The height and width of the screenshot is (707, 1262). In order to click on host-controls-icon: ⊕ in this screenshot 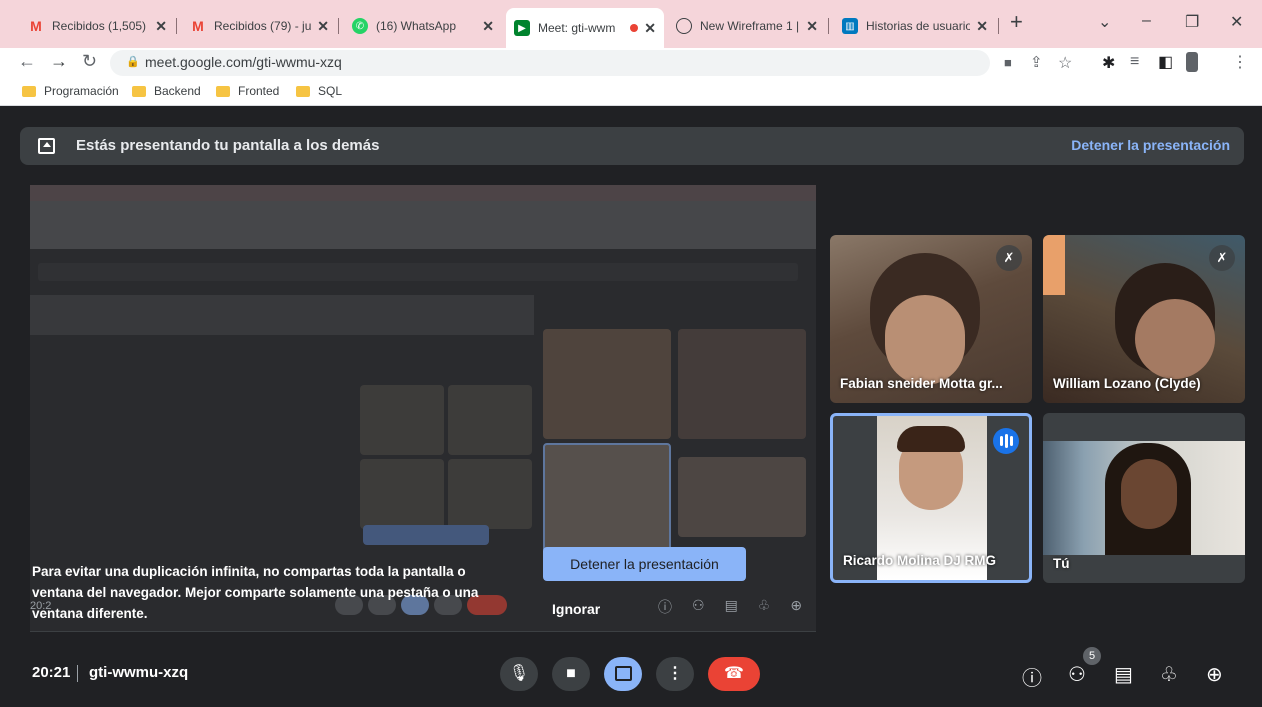, I will do `click(1214, 674)`.